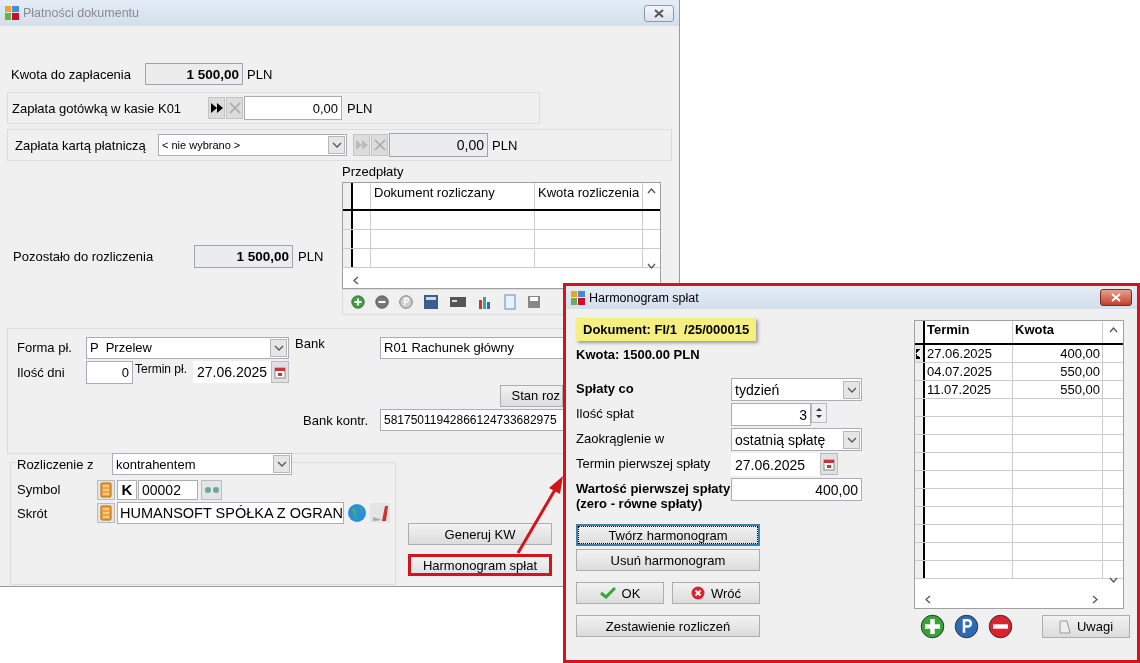 This screenshot has height=663, width=1140. What do you see at coordinates (472, 420) in the screenshot?
I see `account-field: 58175011942866124733682975` at bounding box center [472, 420].